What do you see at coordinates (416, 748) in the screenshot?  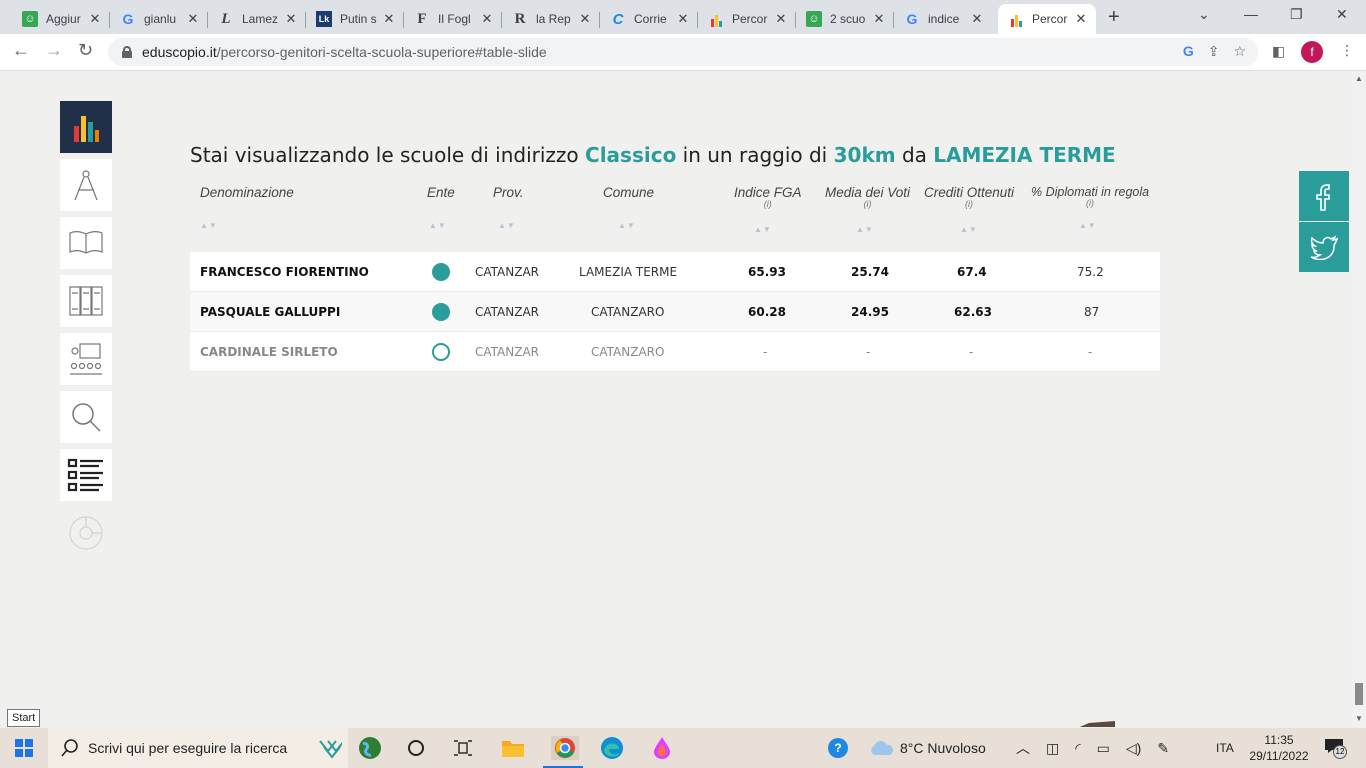 I see `task-view-icon` at bounding box center [416, 748].